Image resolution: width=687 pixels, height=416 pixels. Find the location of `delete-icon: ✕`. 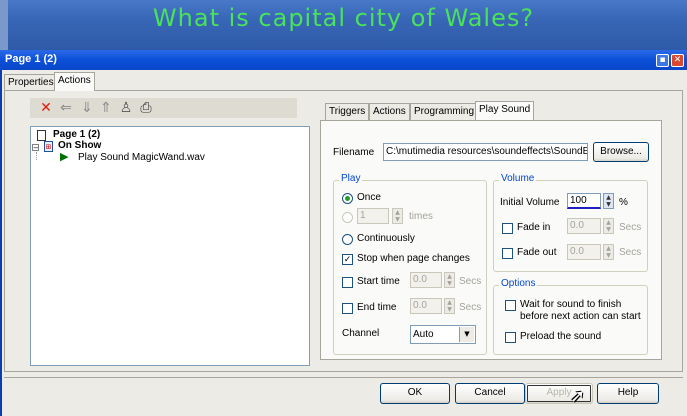

delete-icon: ✕ is located at coordinates (46, 108).